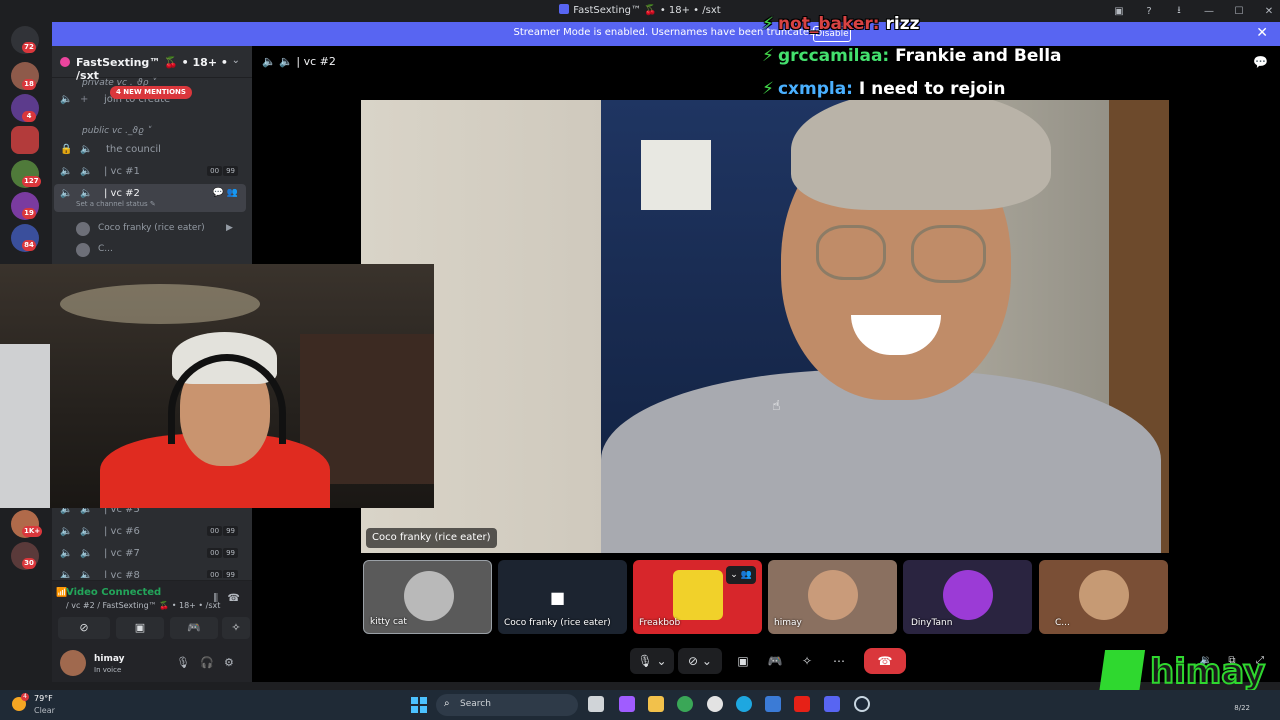  What do you see at coordinates (773, 704) in the screenshot?
I see `store-icon` at bounding box center [773, 704].